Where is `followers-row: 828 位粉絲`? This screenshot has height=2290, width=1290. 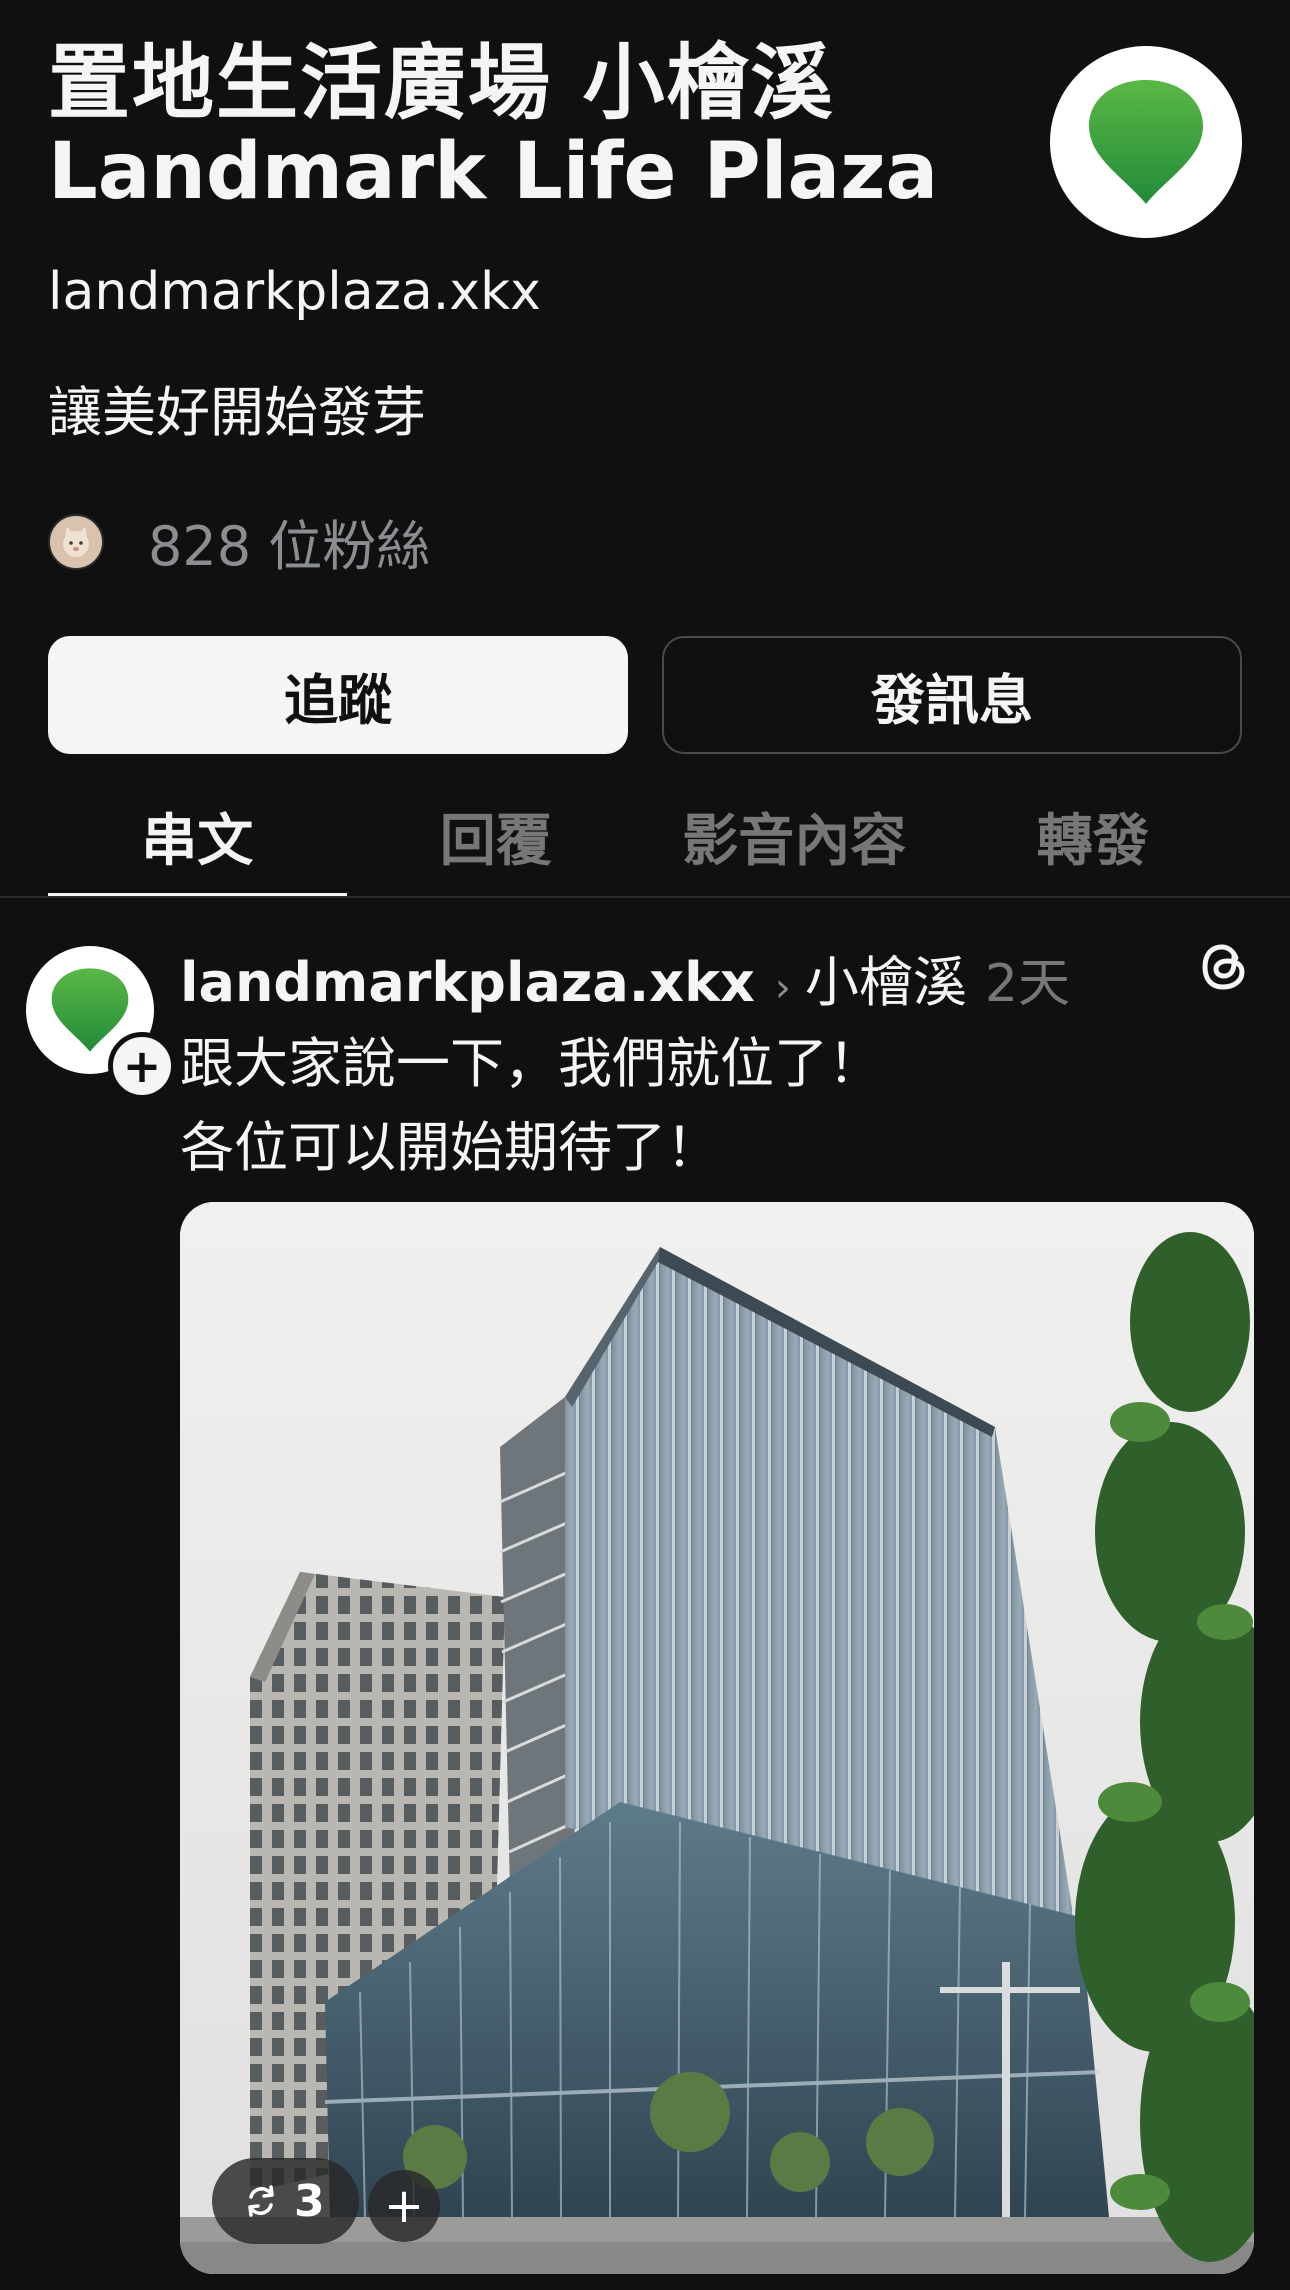
followers-row: 828 位粉絲 is located at coordinates (239, 541).